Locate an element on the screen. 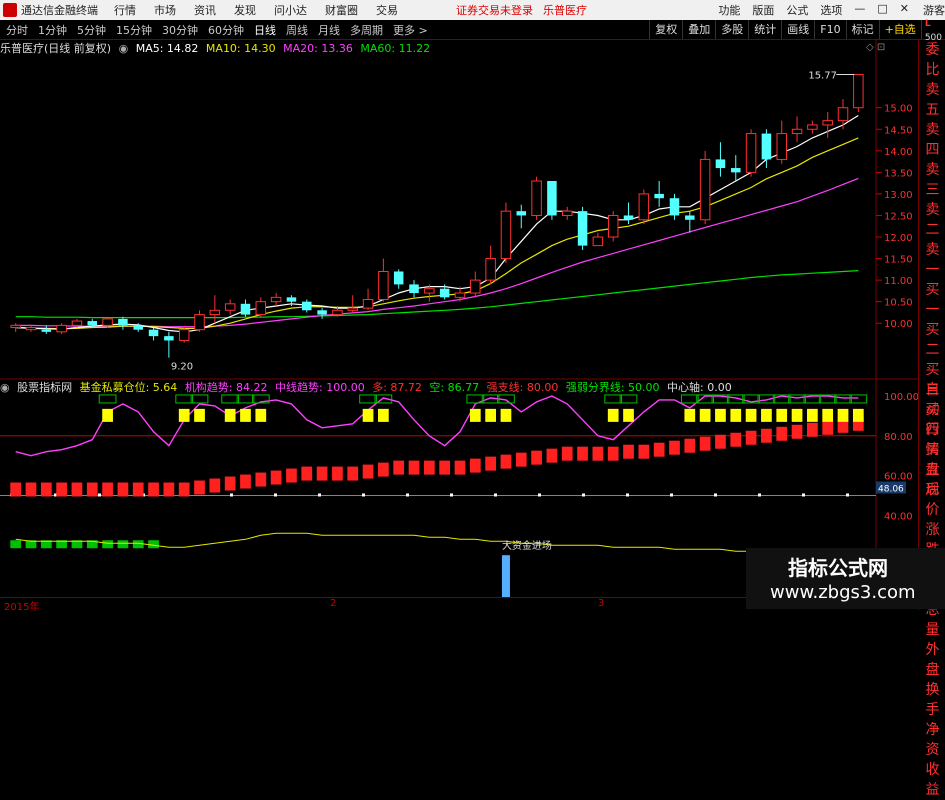  side-panel-item: 收益 is located at coordinates (932, 780).